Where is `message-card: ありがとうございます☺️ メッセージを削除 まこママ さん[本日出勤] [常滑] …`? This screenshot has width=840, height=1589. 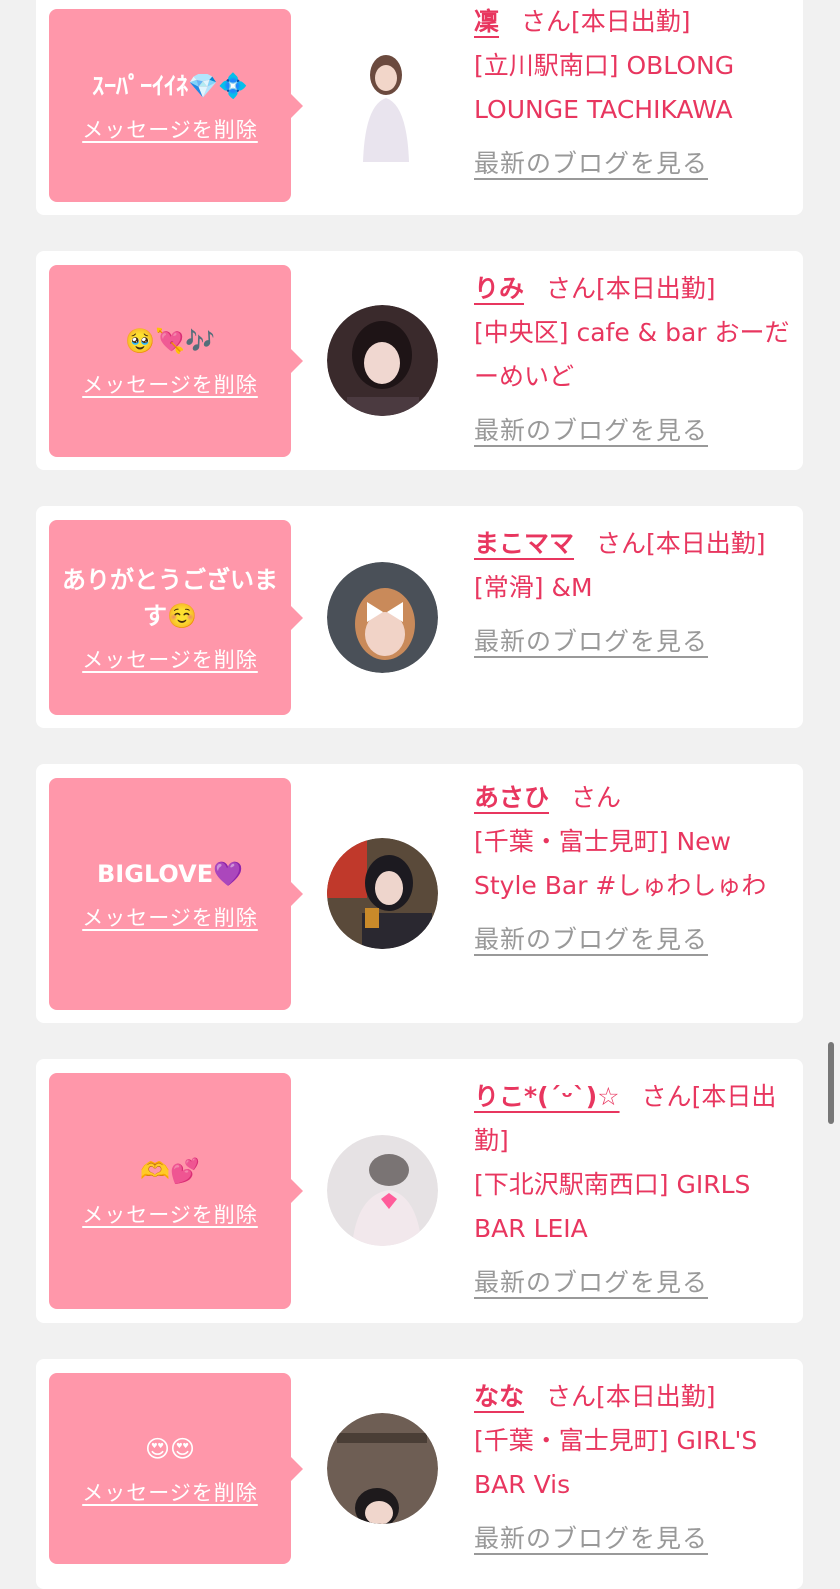
message-card: ありがとうございます☺️ メッセージを削除 まこママ さん[本日出勤] [常滑] … is located at coordinates (419, 617).